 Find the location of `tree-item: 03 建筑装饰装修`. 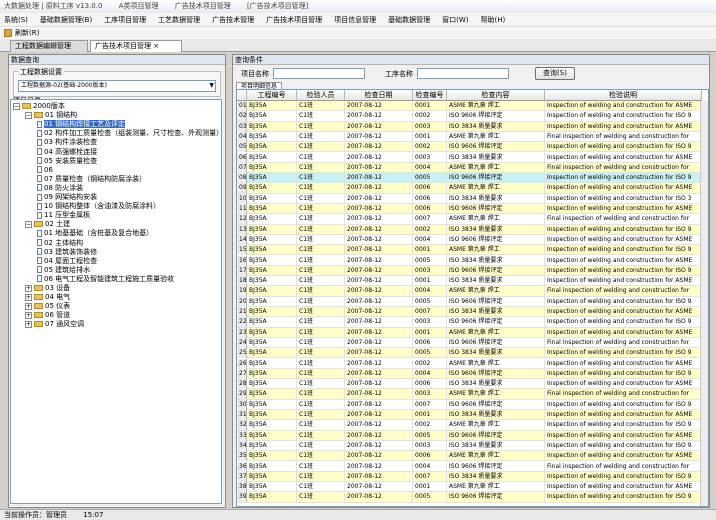

tree-item: 03 建筑装饰装修 is located at coordinates (67, 252).